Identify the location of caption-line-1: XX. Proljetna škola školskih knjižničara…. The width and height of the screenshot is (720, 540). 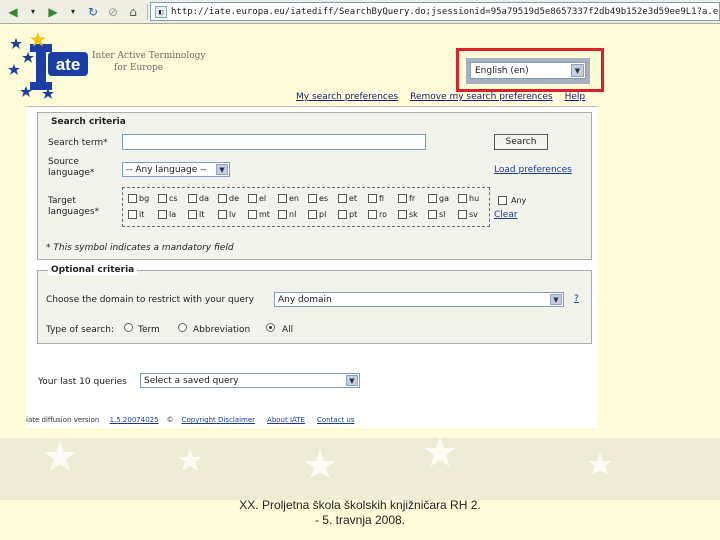
(360, 505).